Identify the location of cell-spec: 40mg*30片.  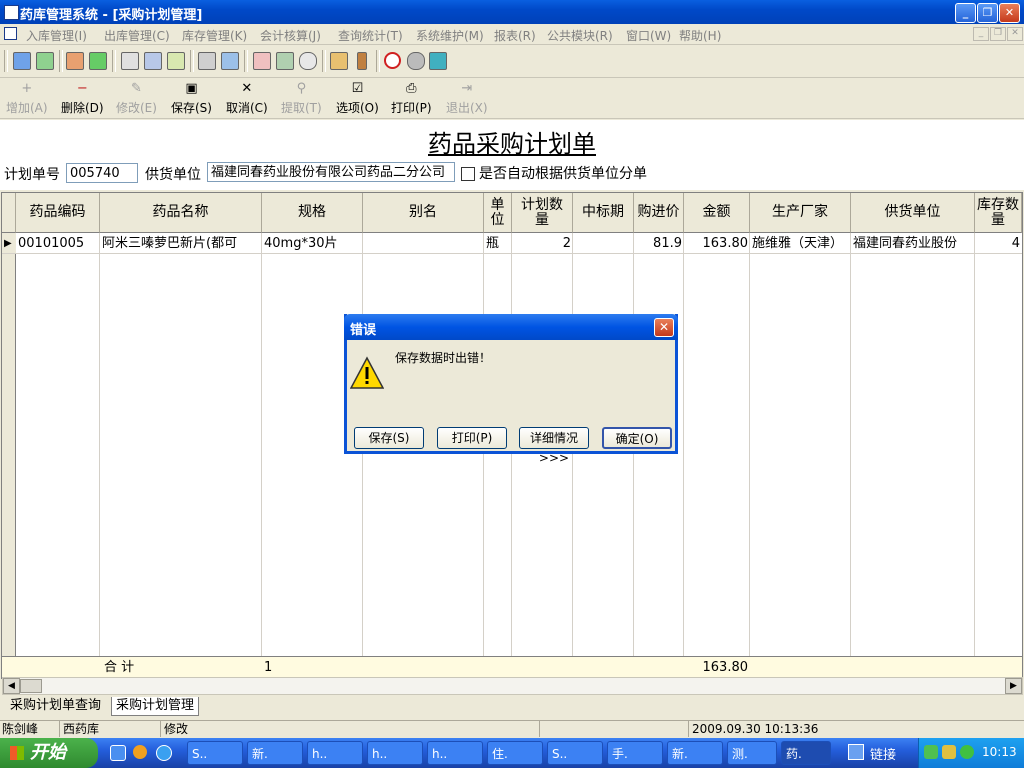
(312, 243).